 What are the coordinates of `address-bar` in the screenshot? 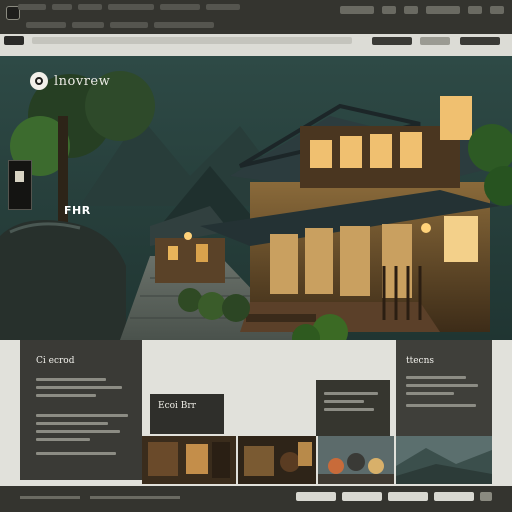 It's located at (256, 41).